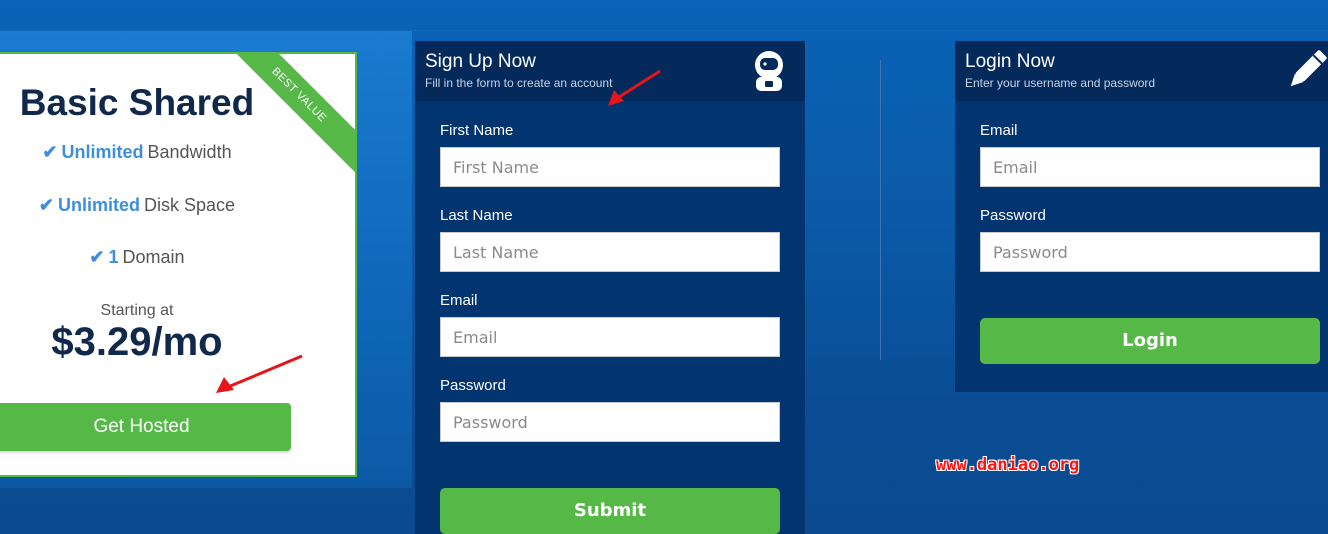 The height and width of the screenshot is (534, 1328). Describe the element at coordinates (476, 215) in the screenshot. I see `last-name-label: Last Name` at that location.